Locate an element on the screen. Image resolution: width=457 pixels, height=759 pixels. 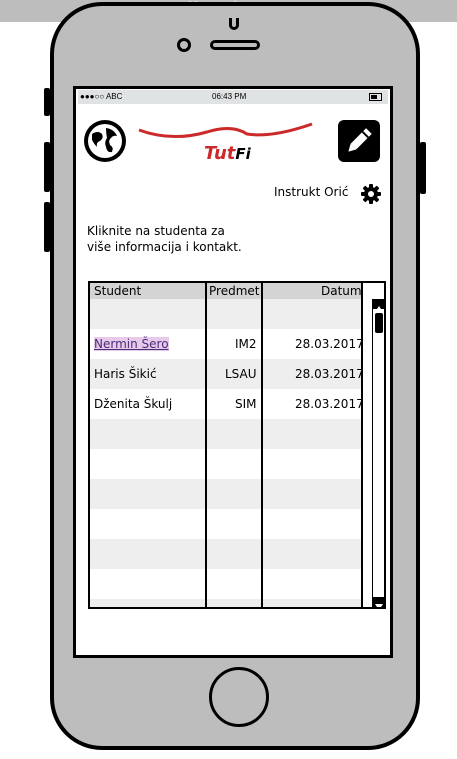
student-cell: Haris Šikić is located at coordinates (125, 374).